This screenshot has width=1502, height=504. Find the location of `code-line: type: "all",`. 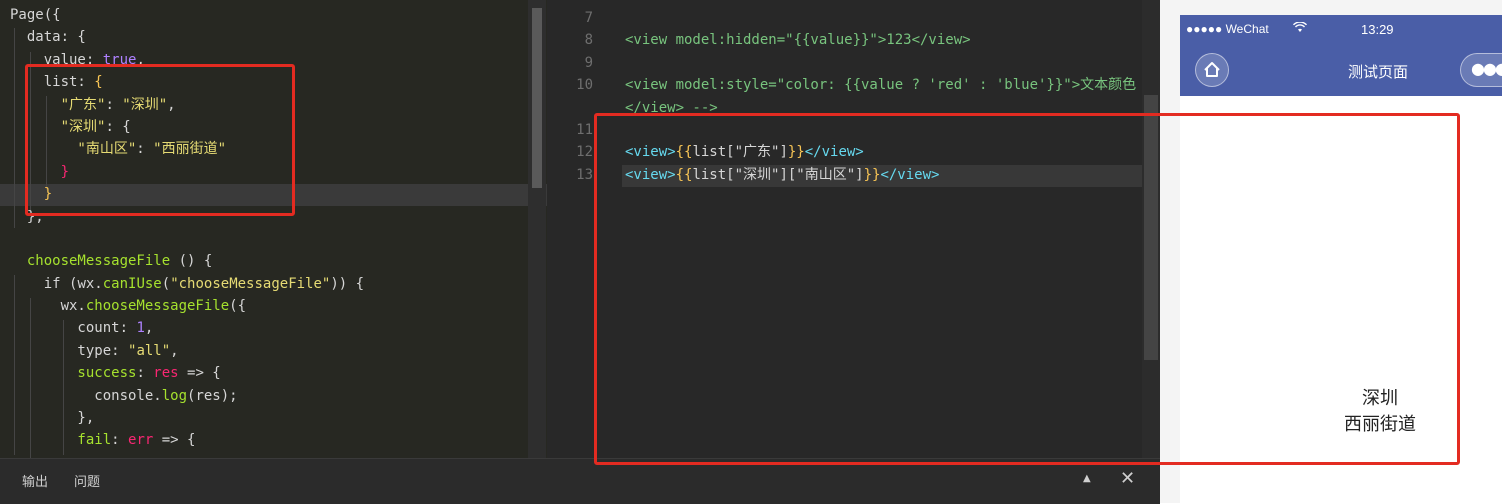

code-line: type: "all", is located at coordinates (187, 351).